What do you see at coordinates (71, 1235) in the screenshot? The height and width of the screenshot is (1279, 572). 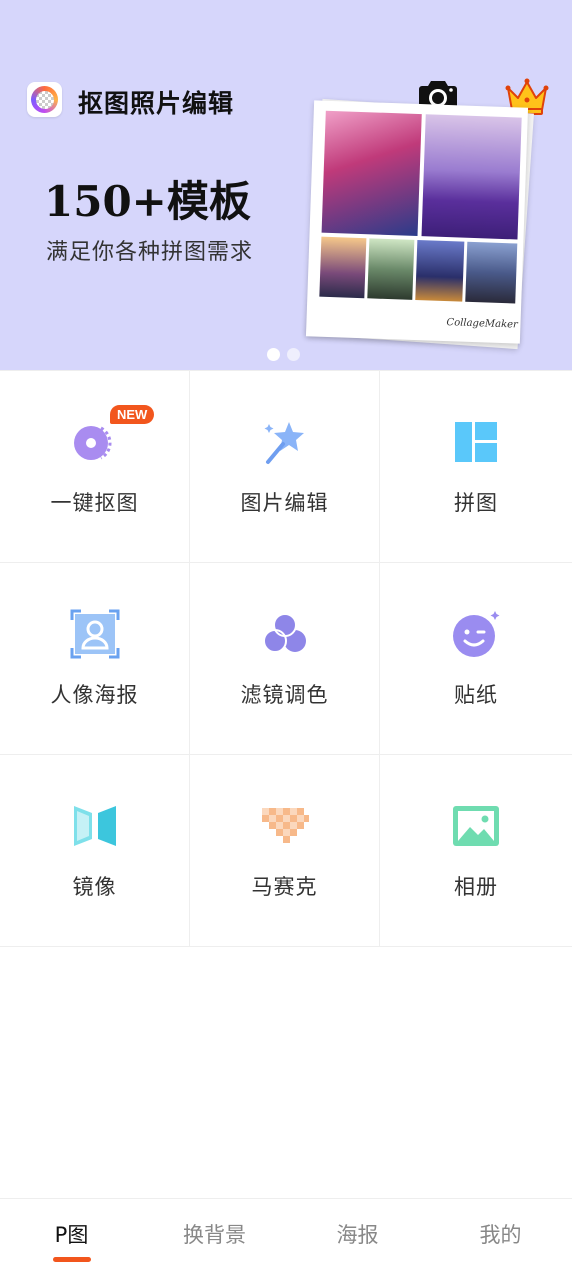 I see `nav-tab-label: P图` at bounding box center [71, 1235].